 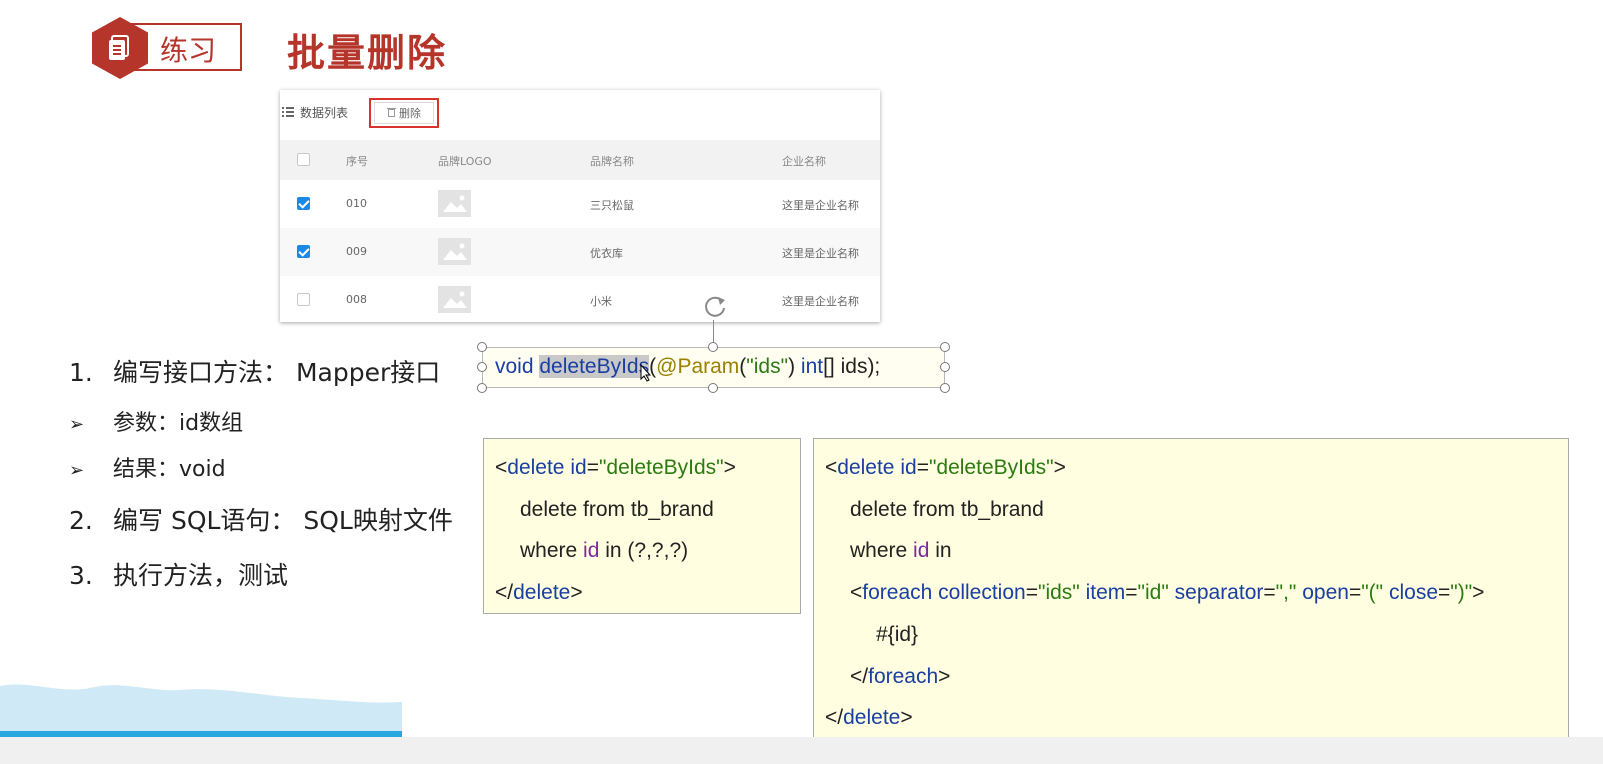 What do you see at coordinates (698, 366) in the screenshot?
I see `code-annotation: @Param` at bounding box center [698, 366].